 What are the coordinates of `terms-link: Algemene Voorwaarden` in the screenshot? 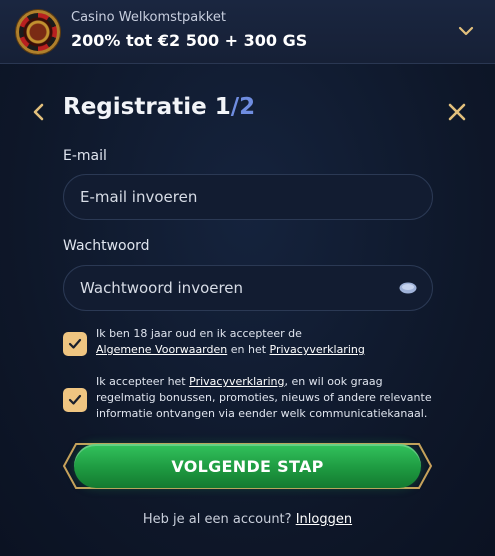 It's located at (161, 349).